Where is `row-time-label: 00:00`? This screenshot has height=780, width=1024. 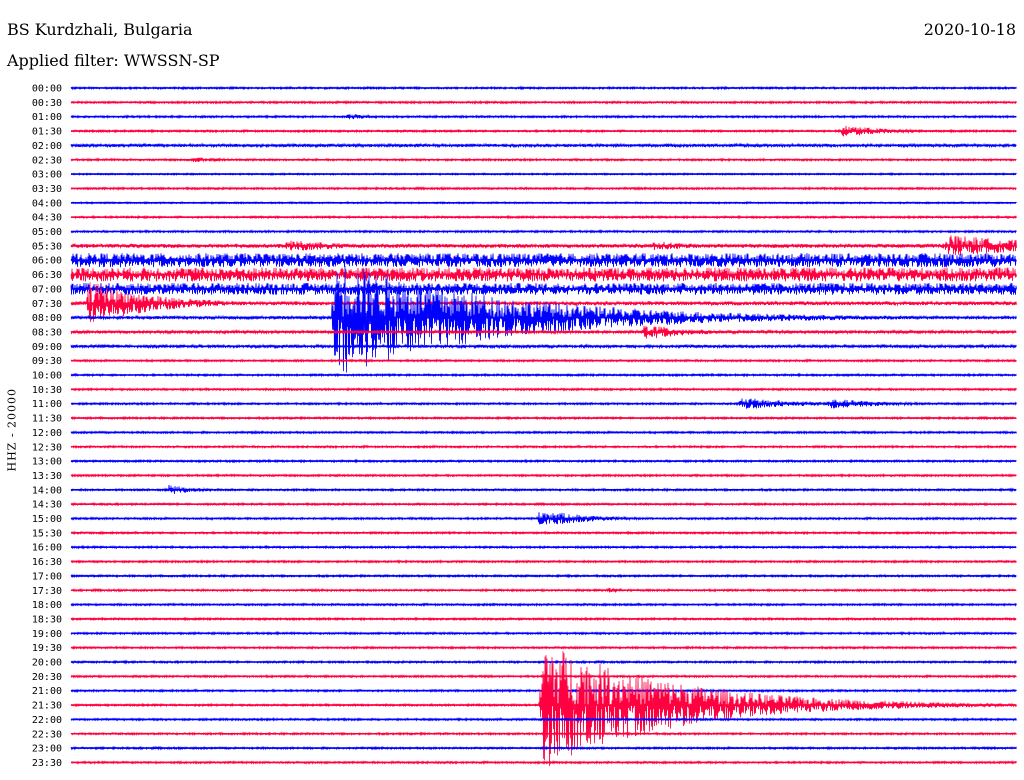
row-time-label: 00:00 is located at coordinates (47, 89).